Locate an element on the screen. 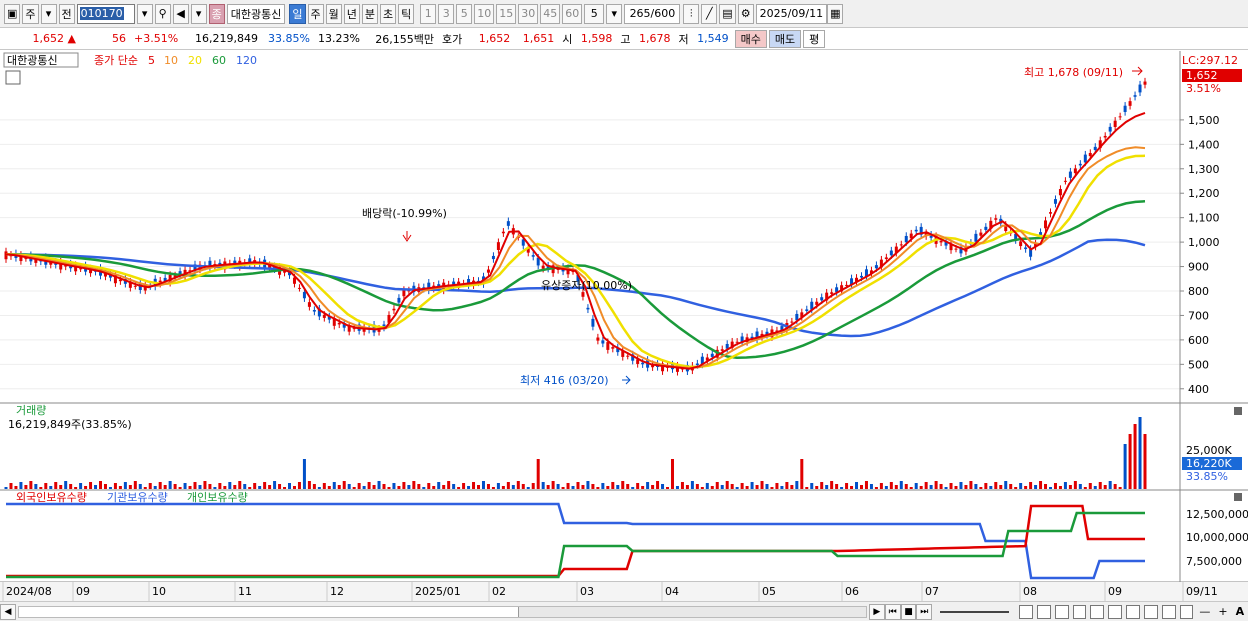 The width and height of the screenshot is (1248, 621). zoom-tool-icon is located at coordinates (1026, 611).